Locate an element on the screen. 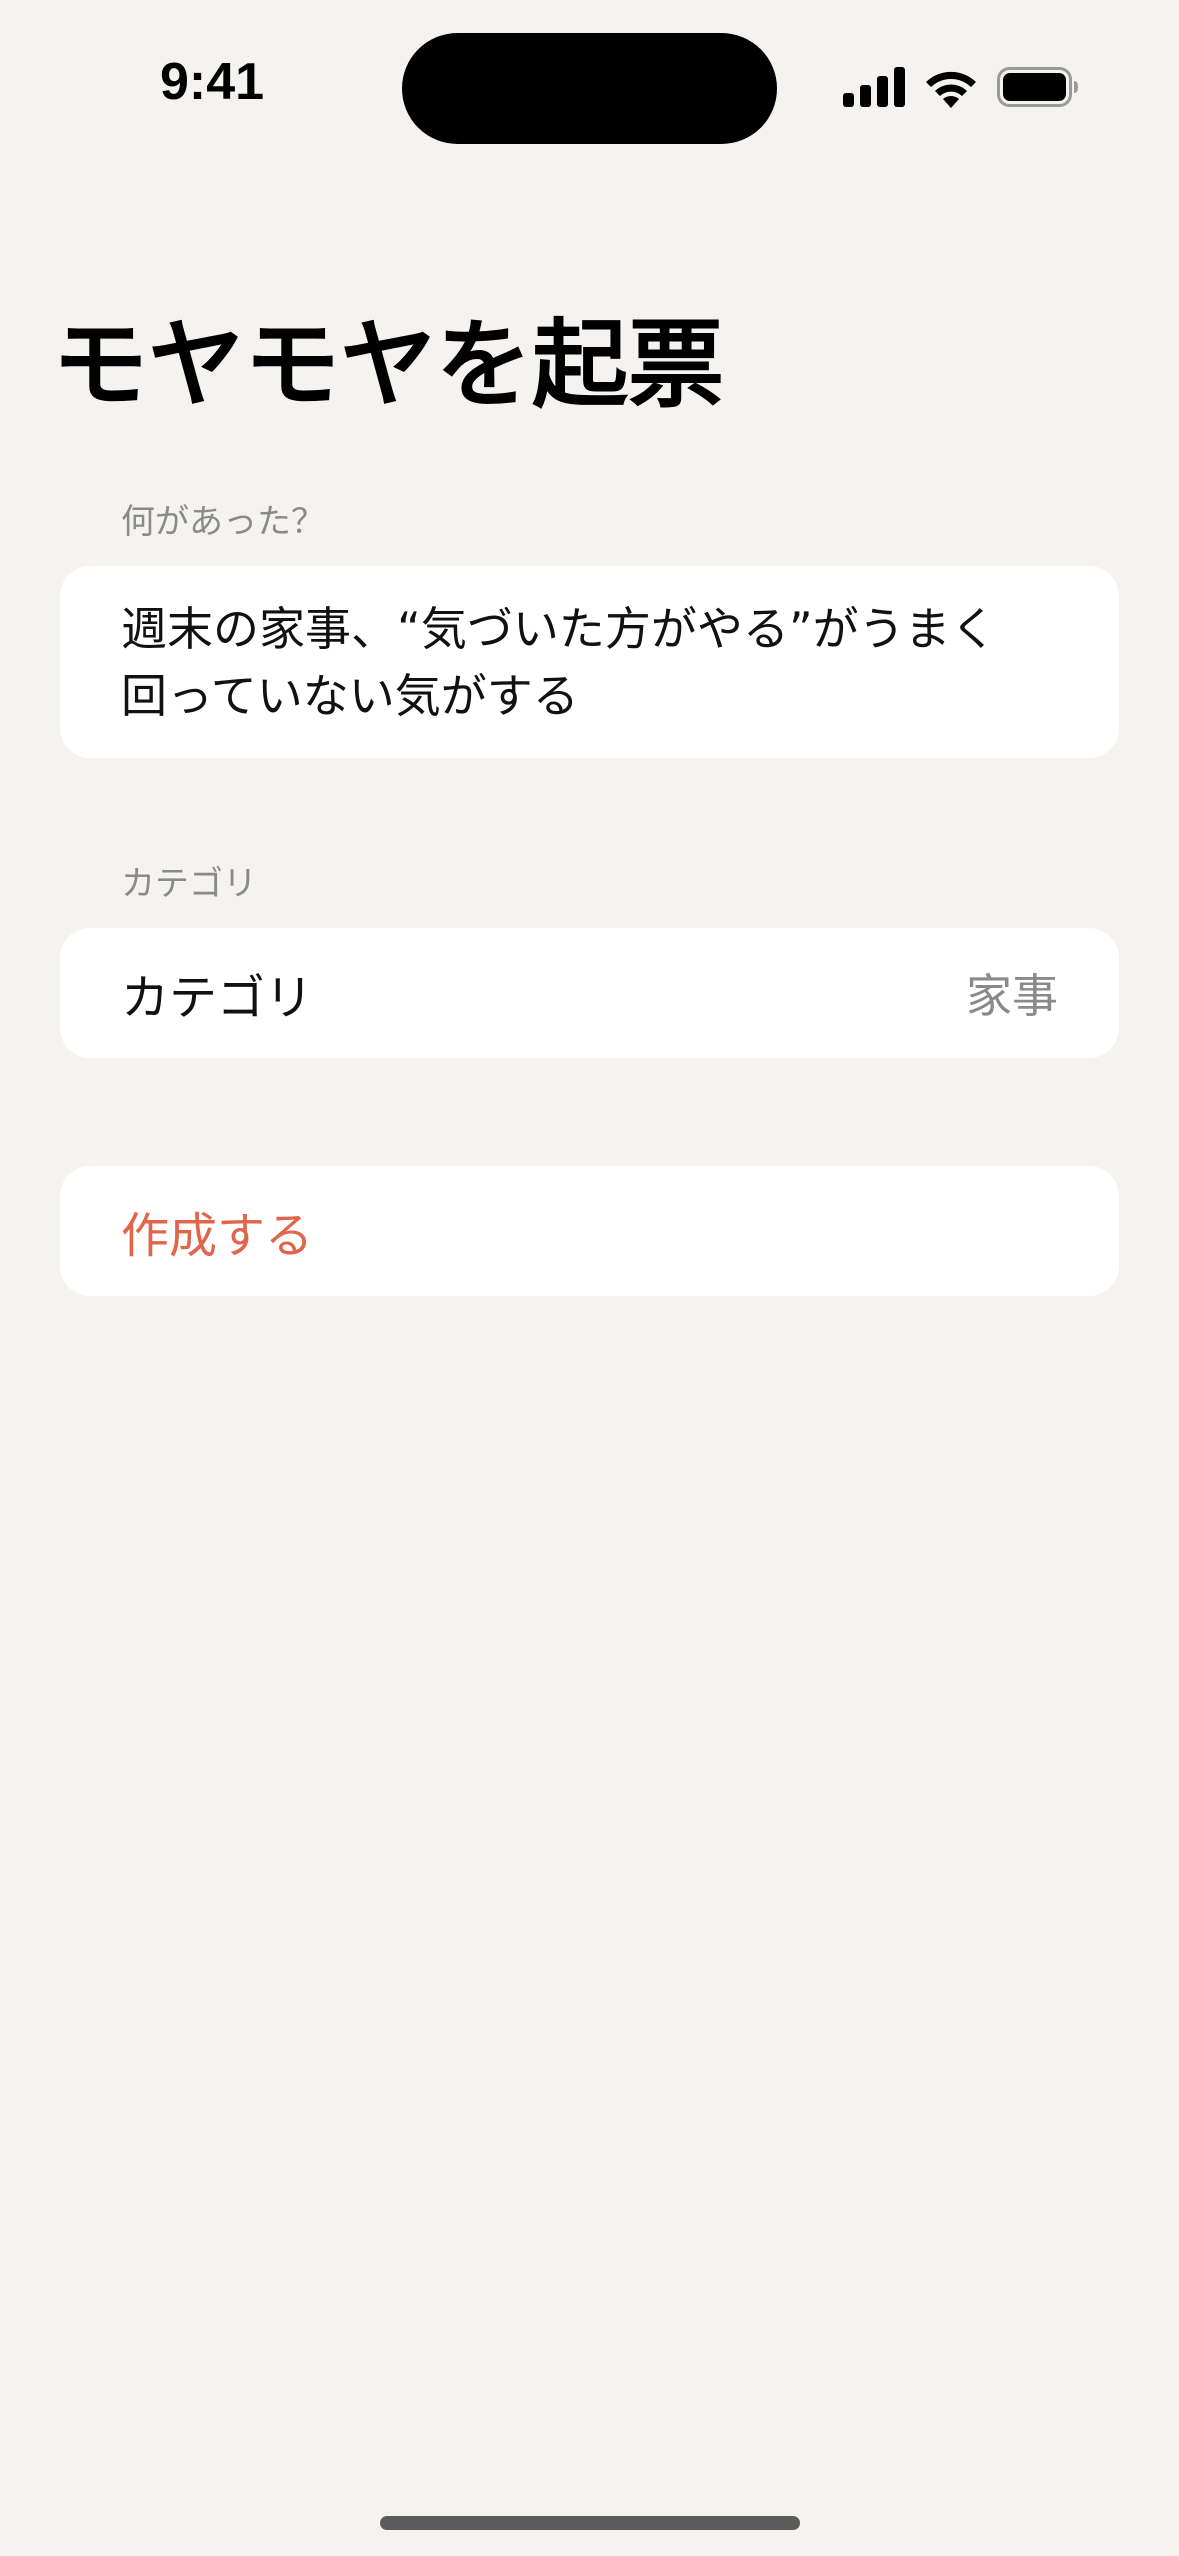 Image resolution: width=1179 pixels, height=2556 pixels. what-happened-field: 週末の家事、“気づいた方がやる”がうまく 回っていない気がする is located at coordinates (589, 662).